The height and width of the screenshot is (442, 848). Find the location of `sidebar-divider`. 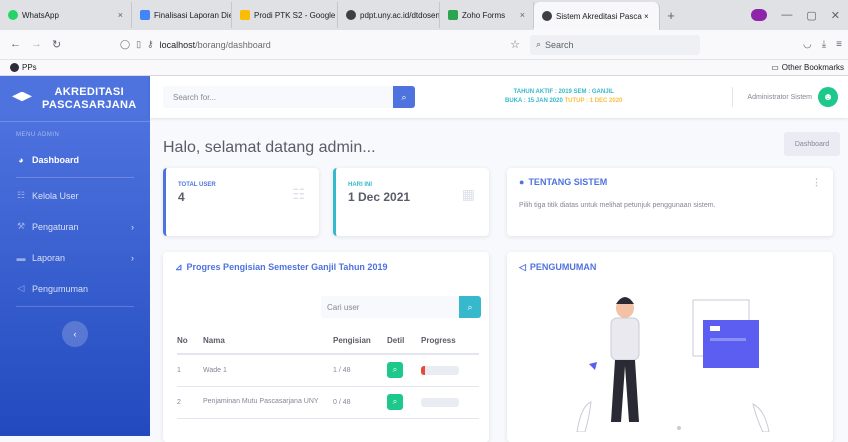

sidebar-divider is located at coordinates (75, 306).